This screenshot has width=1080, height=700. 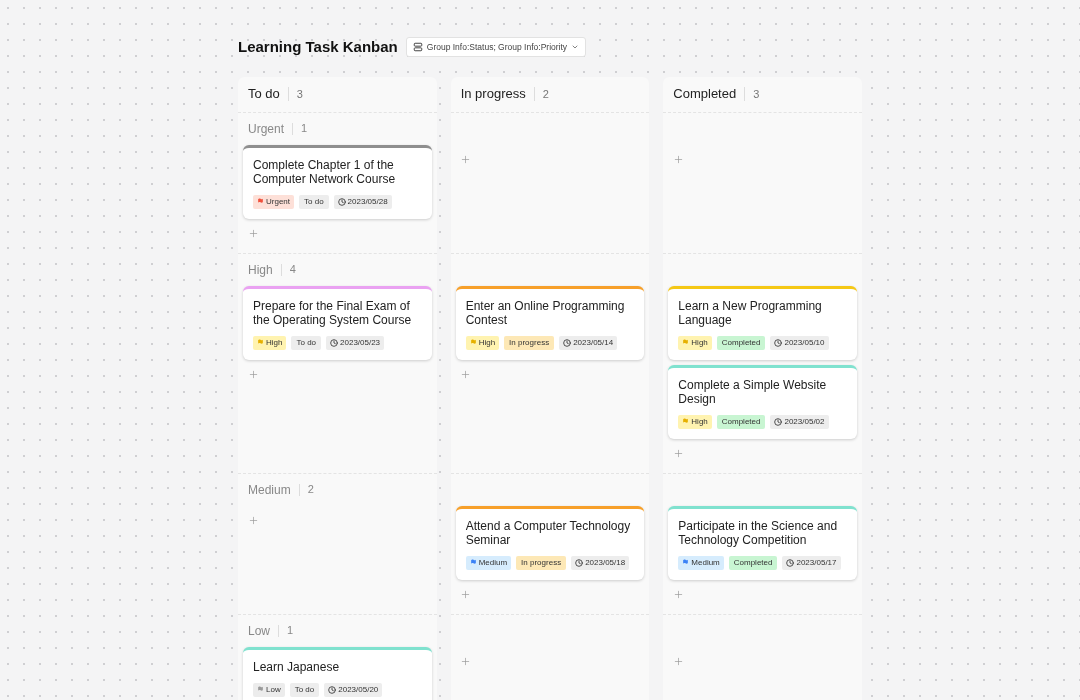 What do you see at coordinates (355, 342) in the screenshot?
I see `due-date-tag: 2023/05/23` at bounding box center [355, 342].